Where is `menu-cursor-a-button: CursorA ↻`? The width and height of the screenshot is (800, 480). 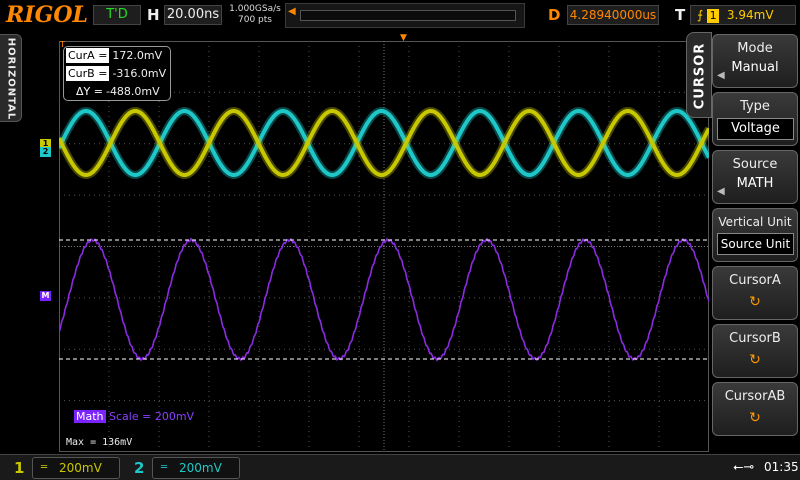 menu-cursor-a-button: CursorA ↻ is located at coordinates (755, 293).